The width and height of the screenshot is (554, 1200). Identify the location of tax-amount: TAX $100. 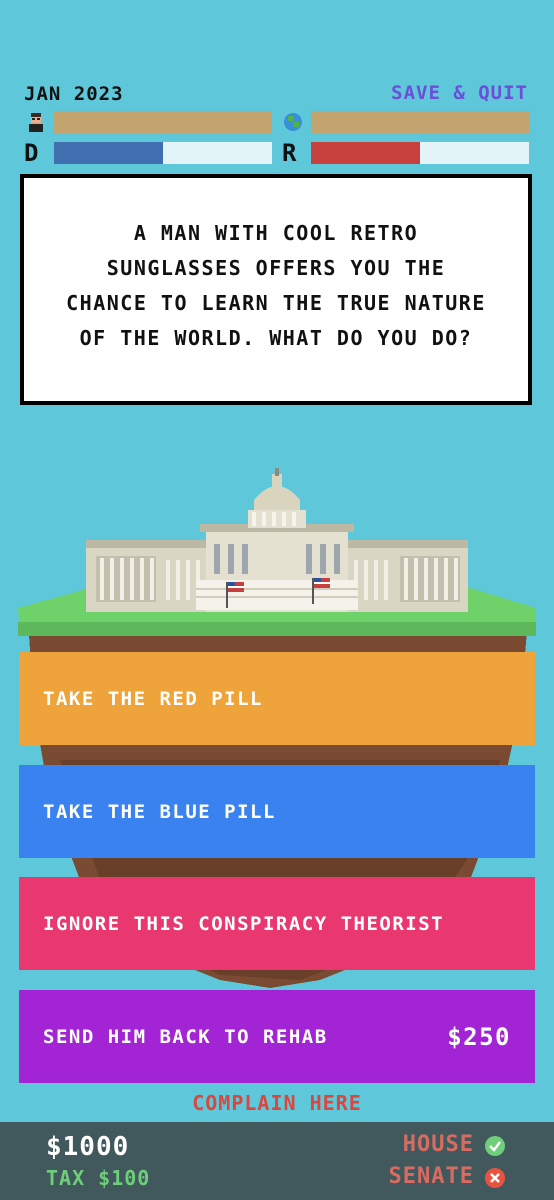
(98, 1178).